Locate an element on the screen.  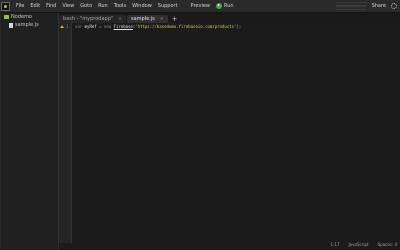
menu-tools: Tools is located at coordinates (120, 6).